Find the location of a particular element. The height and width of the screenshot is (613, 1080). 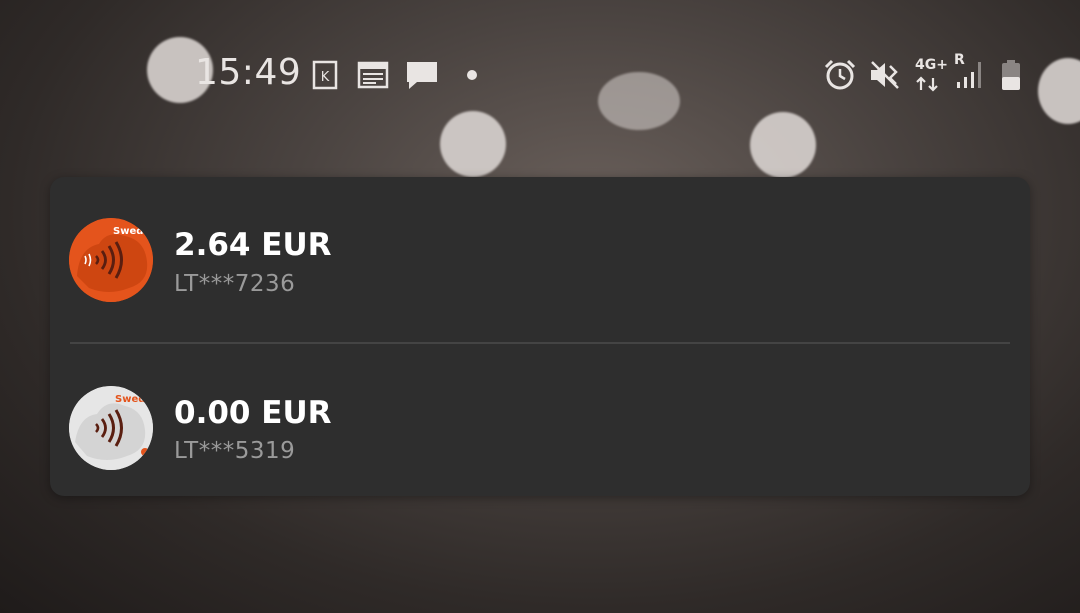

svg-text: K is located at coordinates (325, 77).